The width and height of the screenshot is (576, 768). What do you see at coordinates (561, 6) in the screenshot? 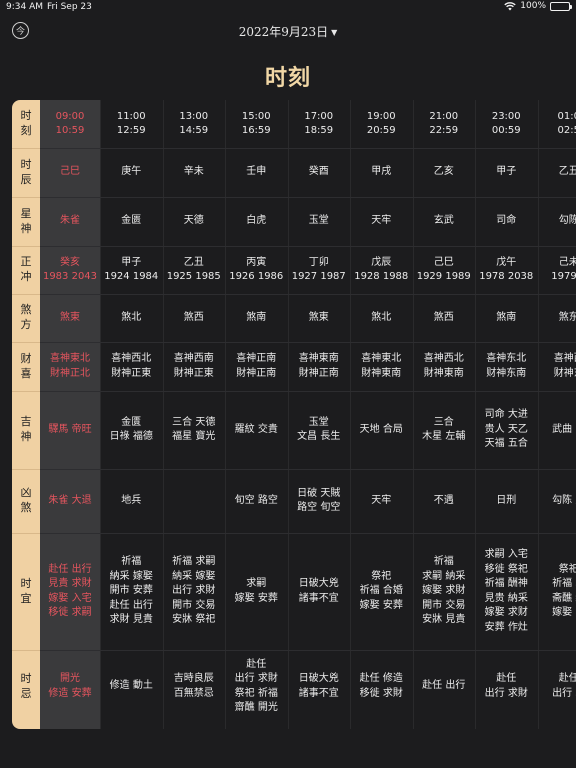
I see `battery-icon` at bounding box center [561, 6].